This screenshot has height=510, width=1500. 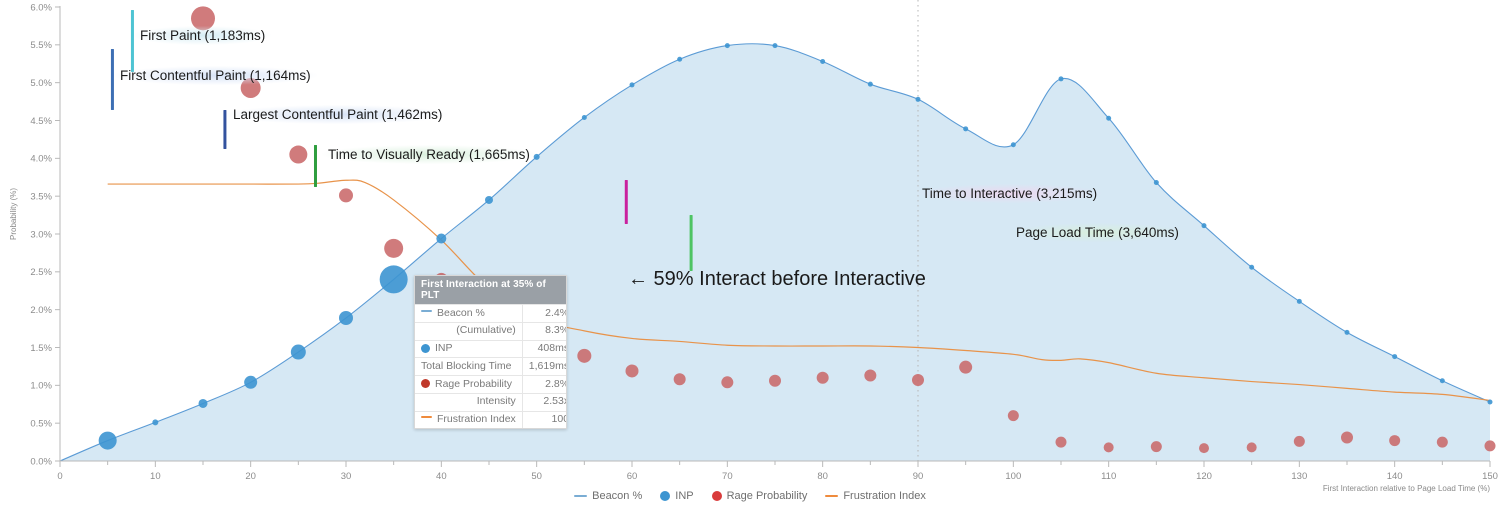 I want to click on tooltip-row-value: 408ms, so click(x=543, y=348).